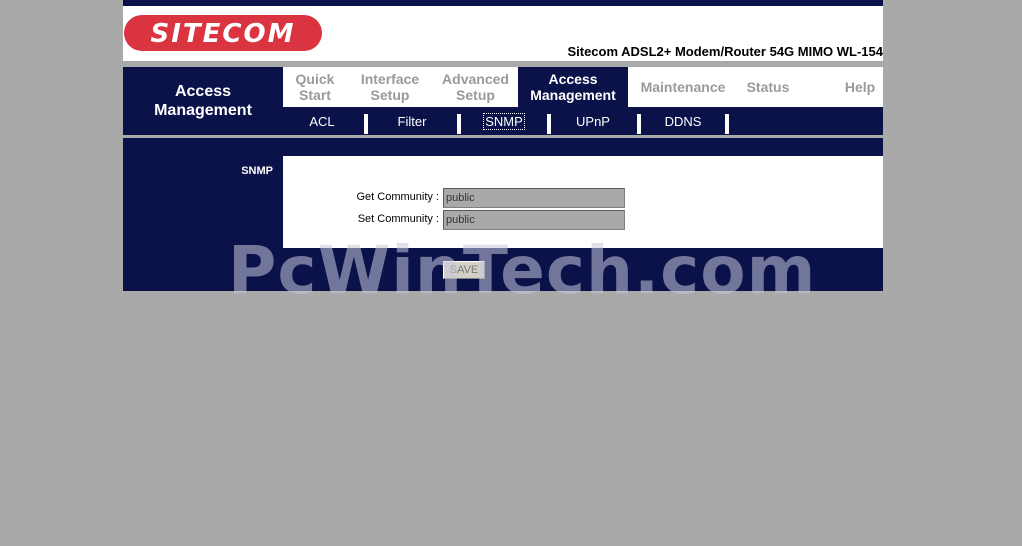  What do you see at coordinates (593, 121) in the screenshot?
I see `subtab-upnp: UPnP` at bounding box center [593, 121].